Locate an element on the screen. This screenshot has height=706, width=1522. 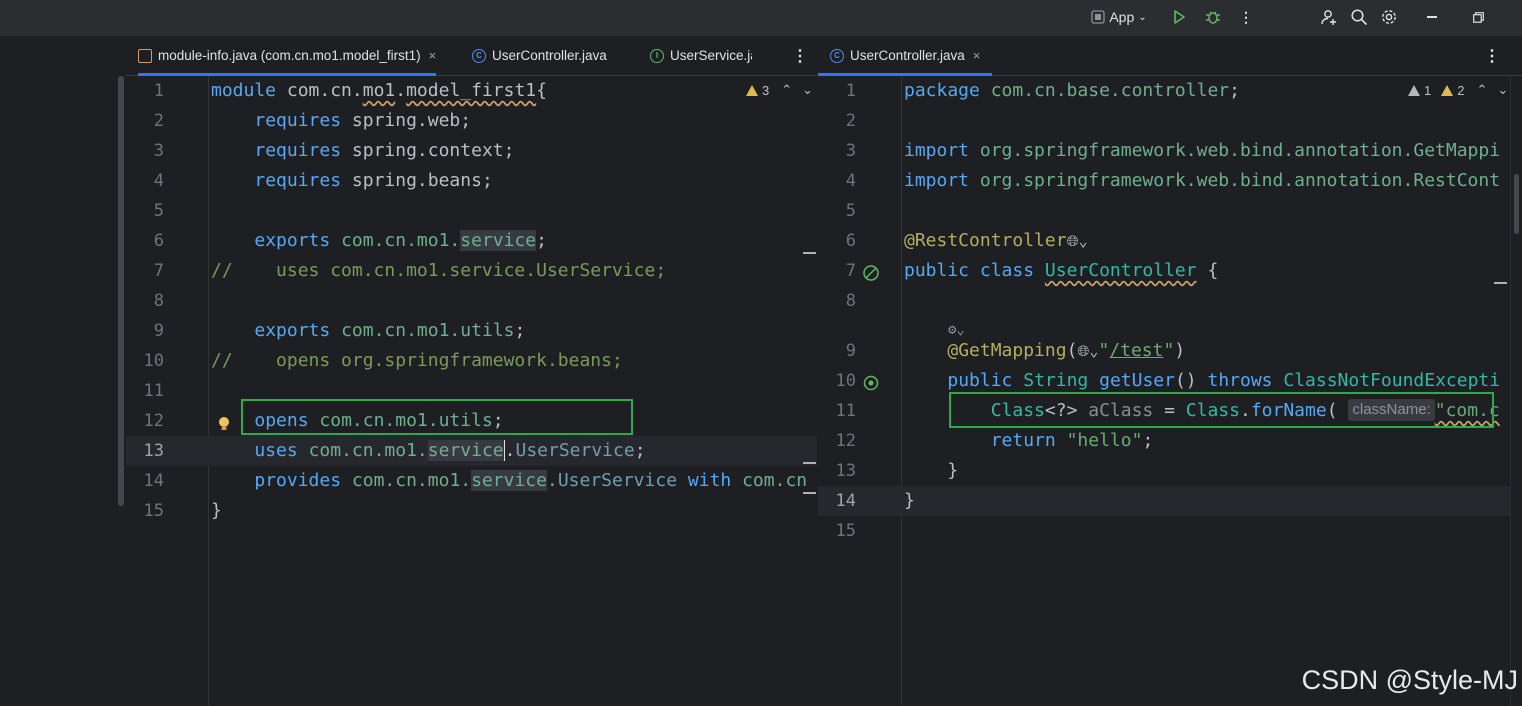
code-line: 2 is located at coordinates (850, 121).